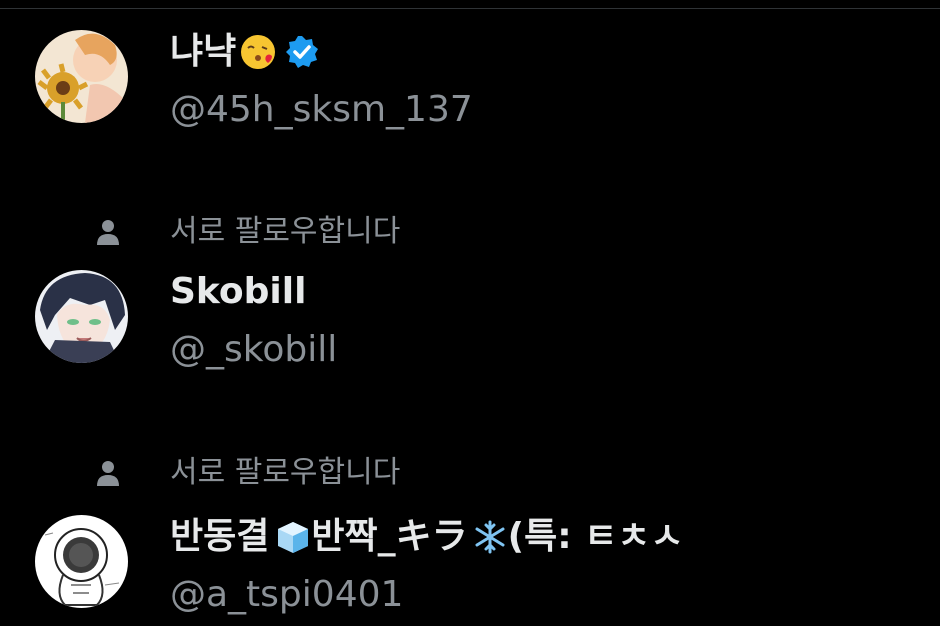 This screenshot has height=626, width=940. What do you see at coordinates (253, 350) in the screenshot?
I see `user-handle: @_skobill` at bounding box center [253, 350].